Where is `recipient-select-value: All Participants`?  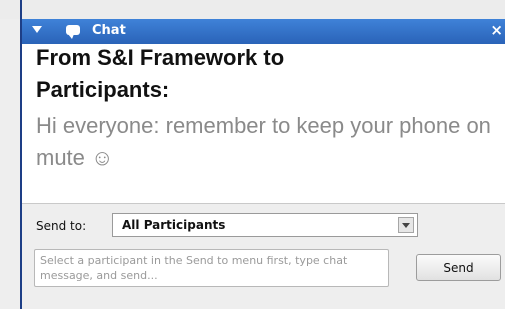 recipient-select-value: All Participants is located at coordinates (174, 225).